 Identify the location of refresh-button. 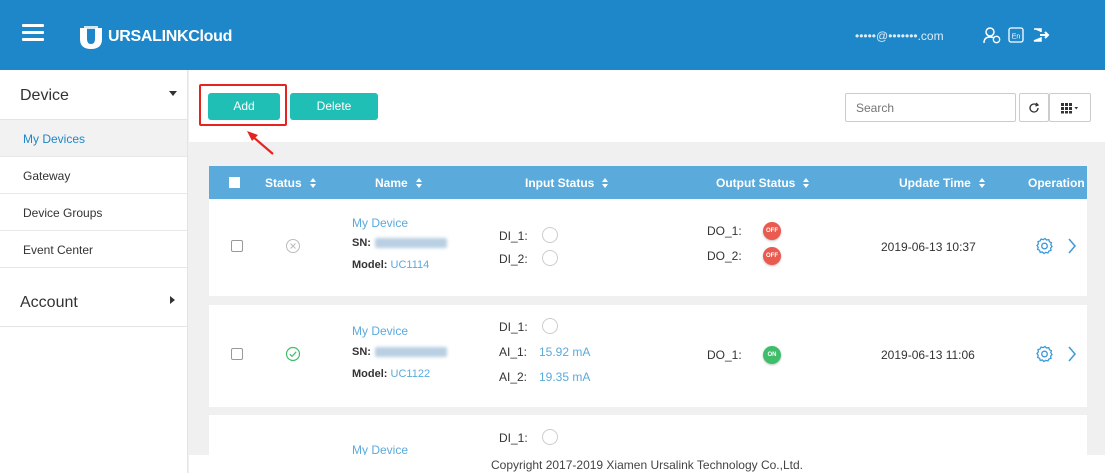
(1034, 107).